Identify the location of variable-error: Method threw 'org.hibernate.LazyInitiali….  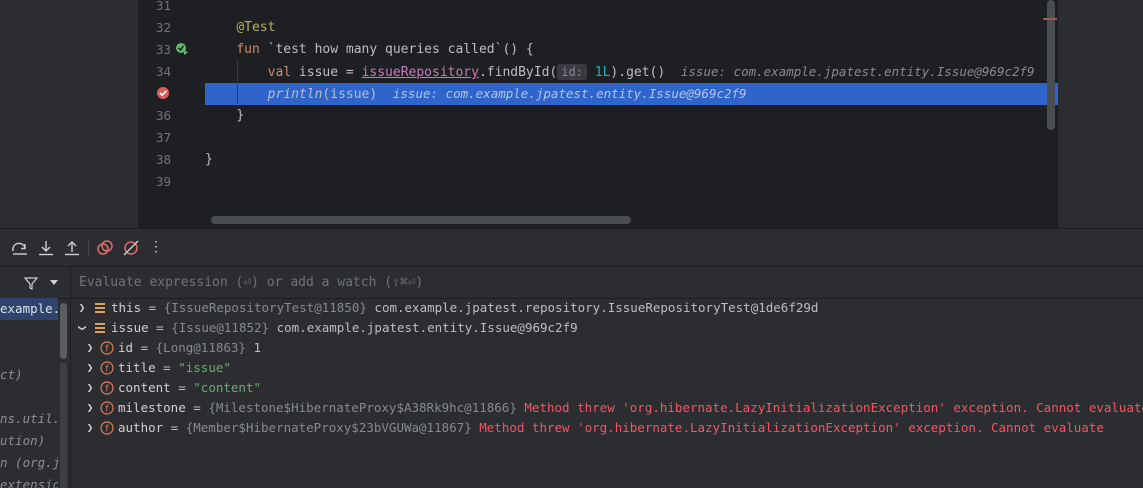
(833, 407).